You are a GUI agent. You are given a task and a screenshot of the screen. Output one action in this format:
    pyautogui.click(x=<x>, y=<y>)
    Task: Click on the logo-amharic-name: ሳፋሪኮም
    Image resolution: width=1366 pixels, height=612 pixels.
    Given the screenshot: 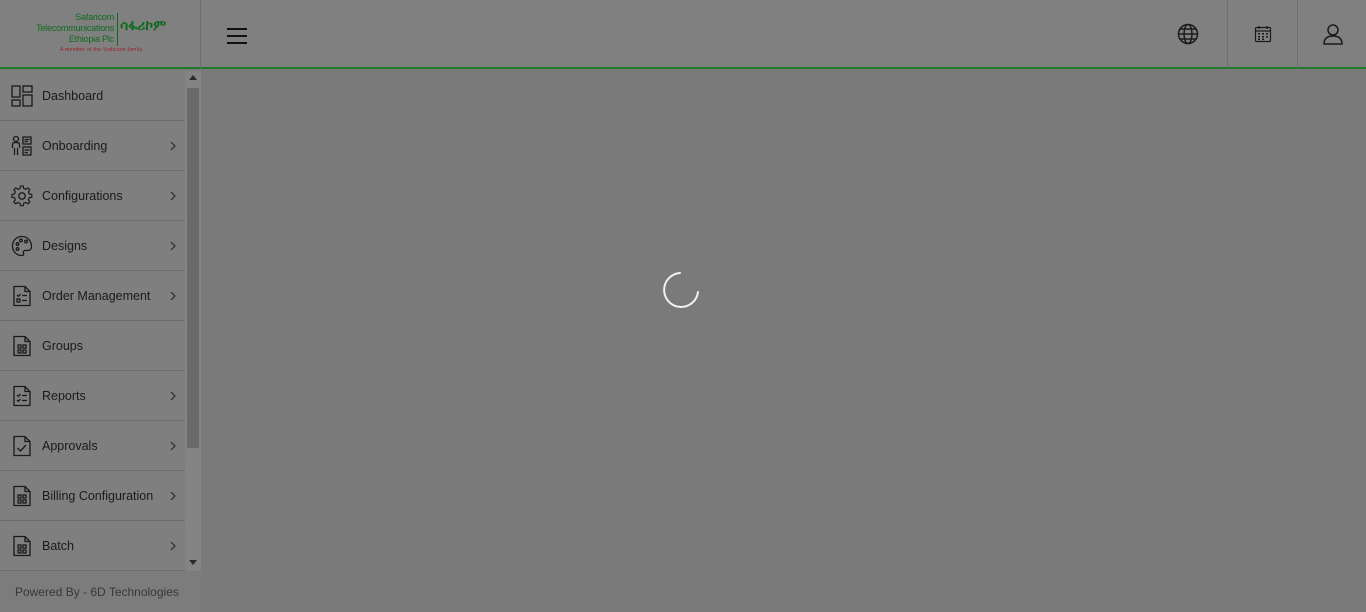 What is the action you would take?
    pyautogui.click(x=143, y=25)
    